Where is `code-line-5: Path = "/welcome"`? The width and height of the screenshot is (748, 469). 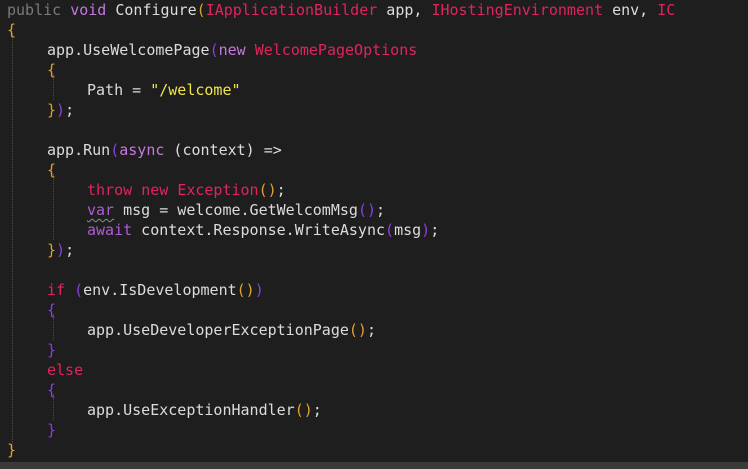
code-line-5: Path = "/welcome" is located at coordinates (164, 90).